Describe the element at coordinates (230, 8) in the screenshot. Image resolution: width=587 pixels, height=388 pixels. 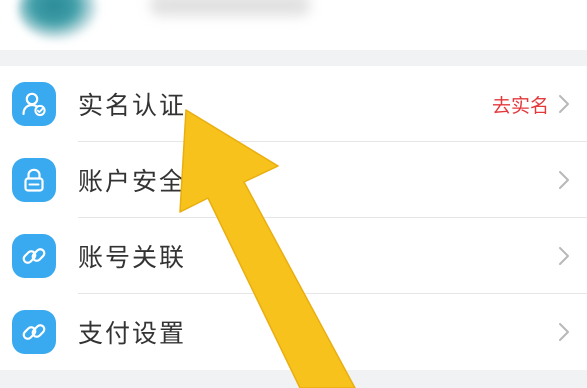
I see `profile-name-blurred` at that location.